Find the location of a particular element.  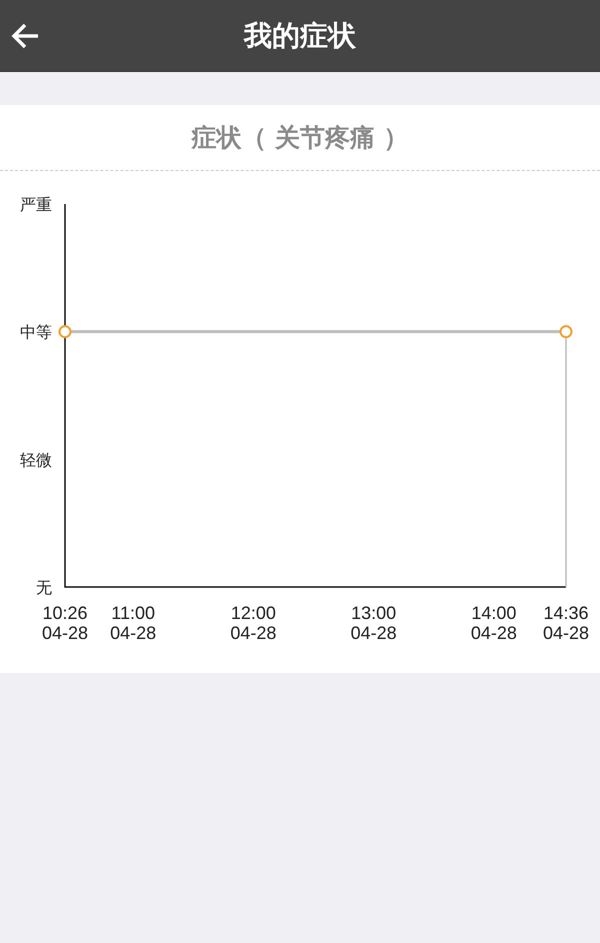

x-axis-label: 10:26 04-28 is located at coordinates (65, 623).